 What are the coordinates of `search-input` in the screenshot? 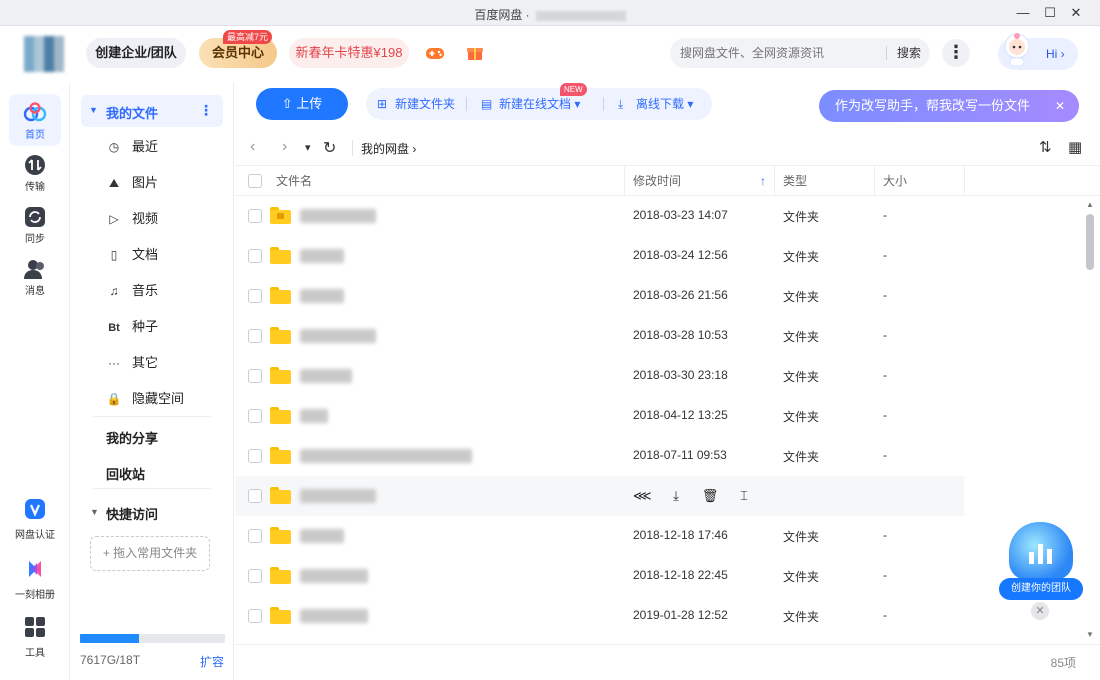 It's located at (782, 53).